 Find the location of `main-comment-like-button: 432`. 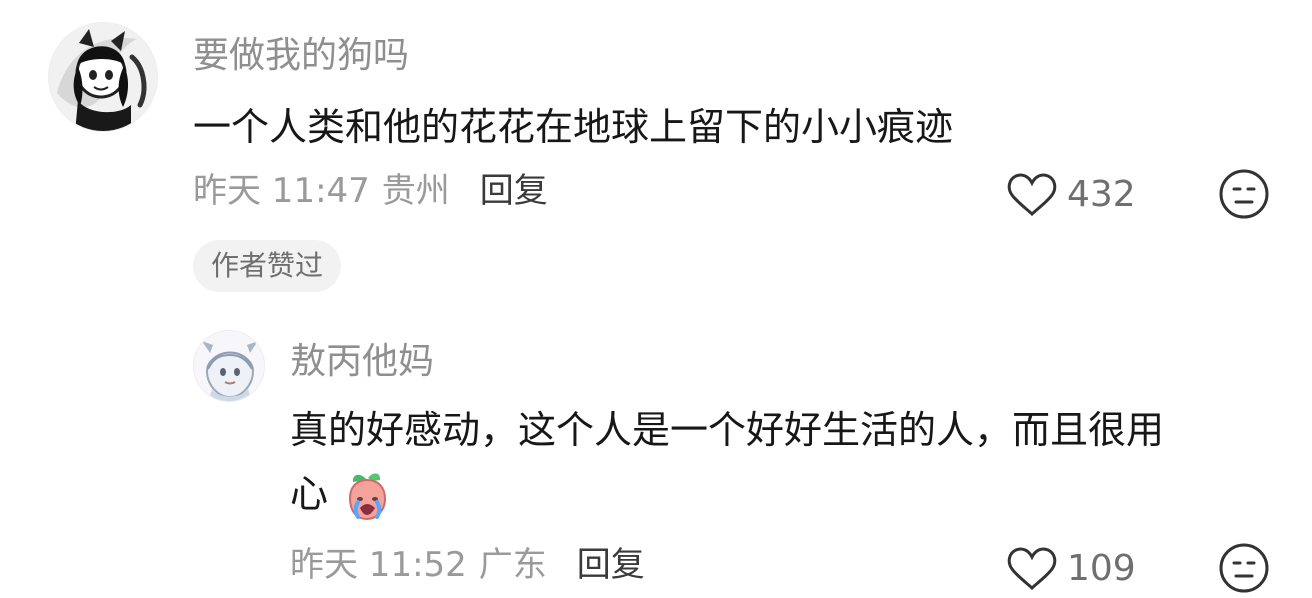

main-comment-like-button: 432 is located at coordinates (1070, 195).